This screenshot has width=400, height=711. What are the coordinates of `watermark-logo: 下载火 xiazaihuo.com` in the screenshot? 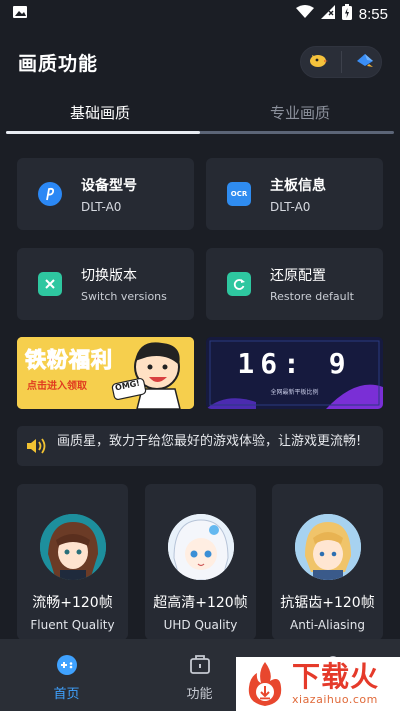 It's located at (318, 684).